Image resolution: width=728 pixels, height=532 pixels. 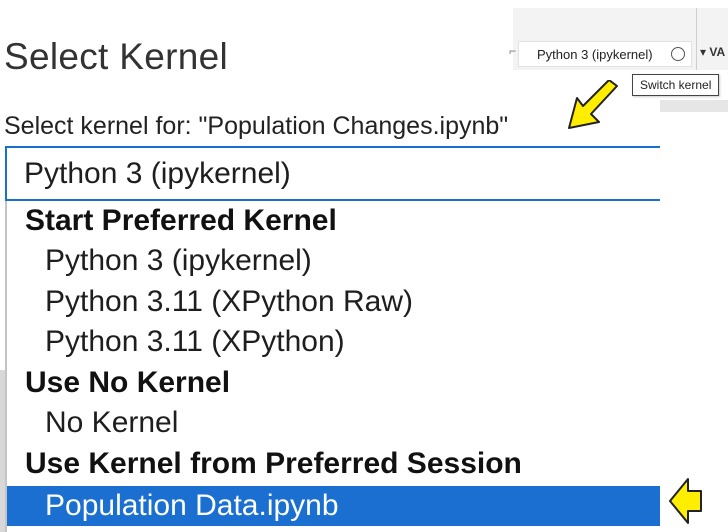 I want to click on kernel-status-circle-icon, so click(x=678, y=54).